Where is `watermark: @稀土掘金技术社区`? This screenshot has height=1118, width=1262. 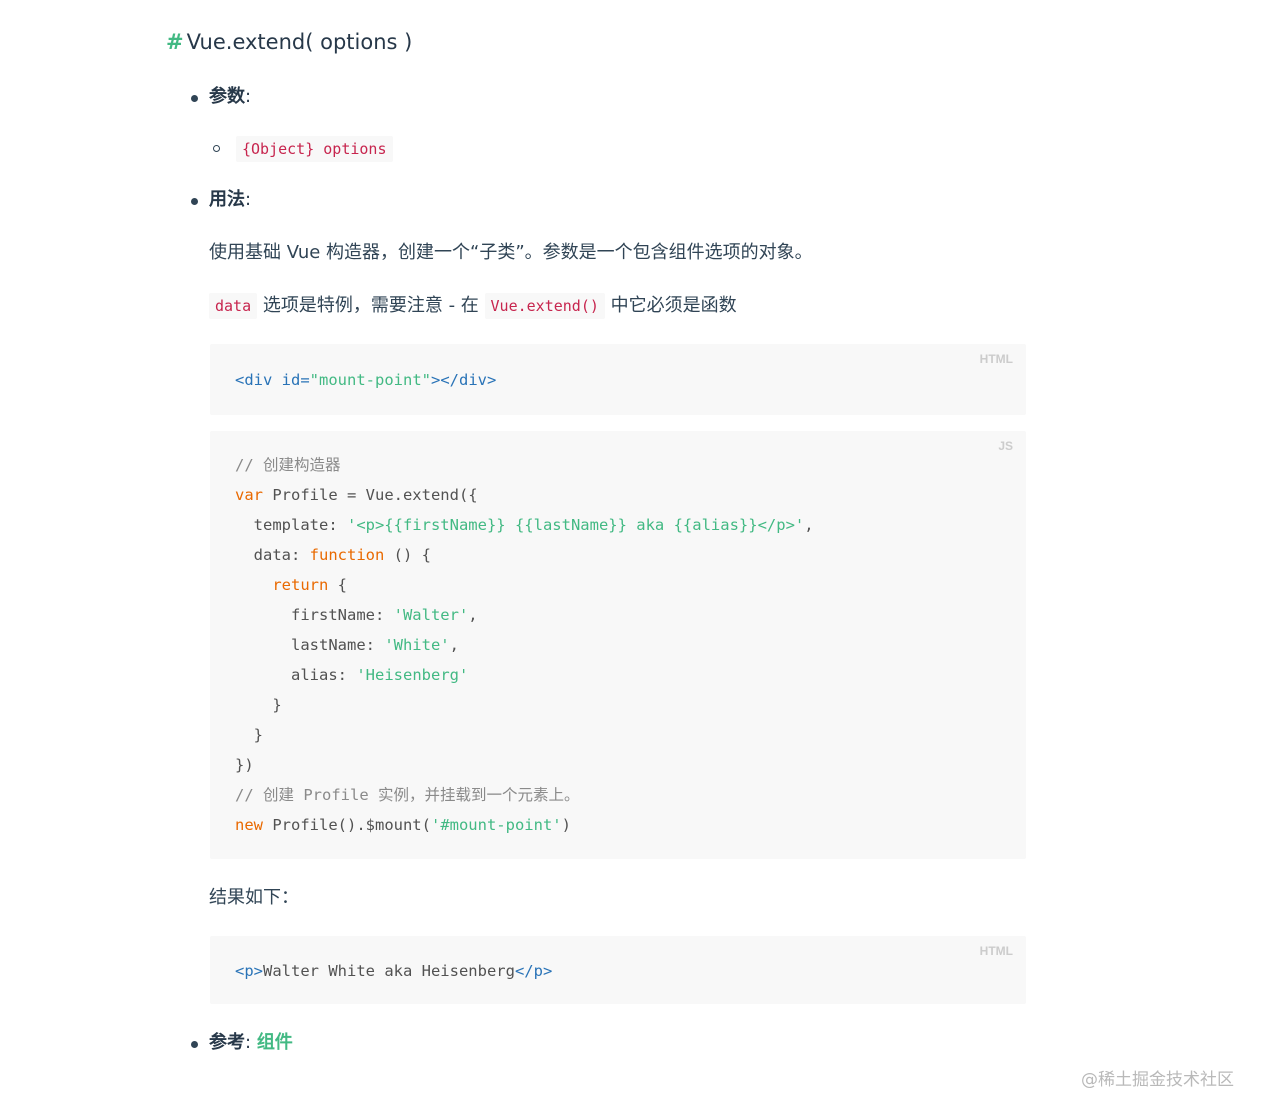 watermark: @稀土掘金技术社区 is located at coordinates (1157, 1080).